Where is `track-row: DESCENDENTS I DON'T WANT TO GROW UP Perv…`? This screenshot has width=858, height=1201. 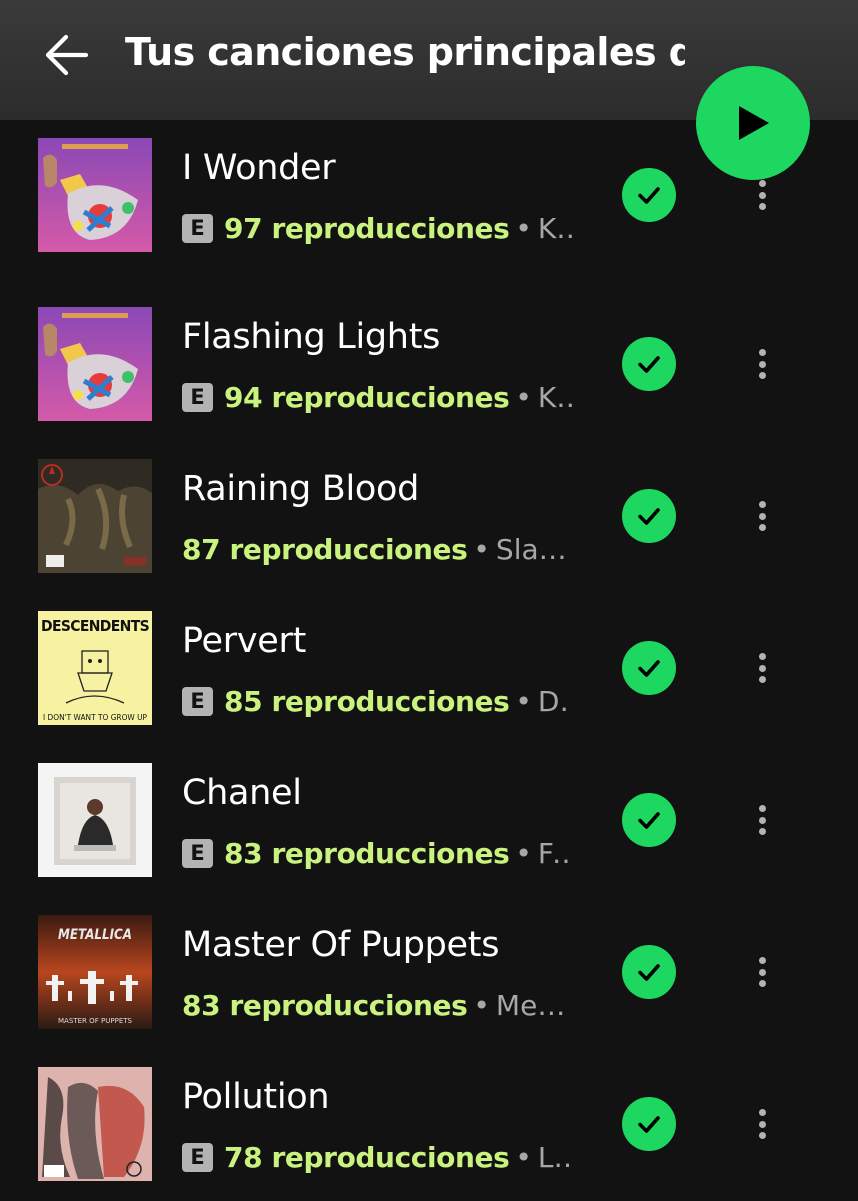
track-row: DESCENDENTS I DON'T WANT TO GROW UP Perv… is located at coordinates (429, 669).